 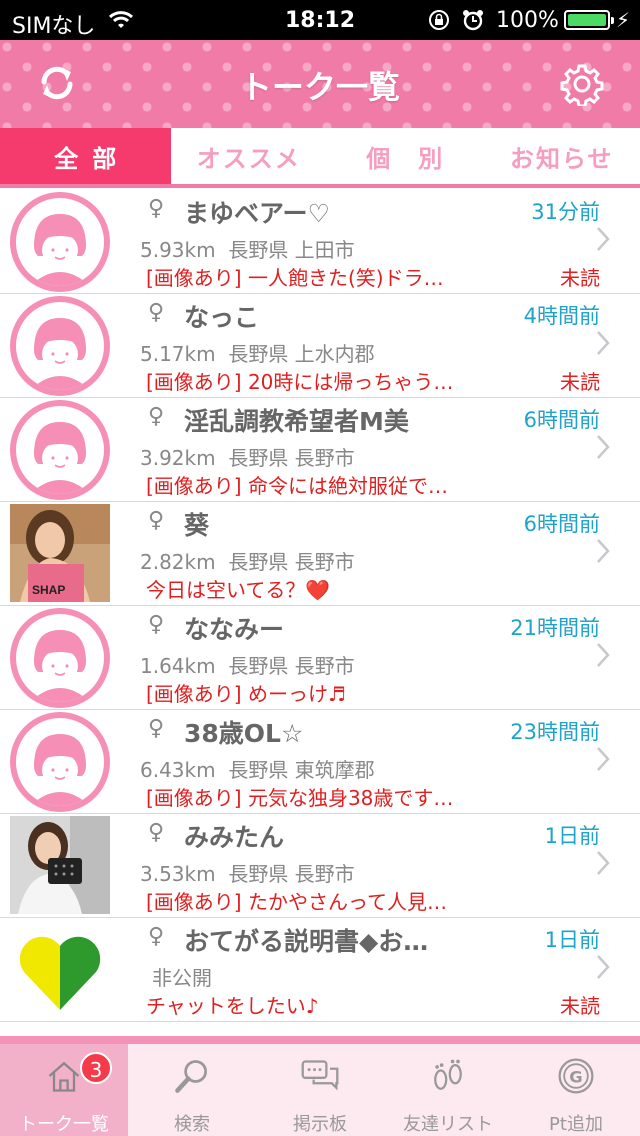 What do you see at coordinates (320, 1075) in the screenshot?
I see `chat-bubbles-icon` at bounding box center [320, 1075].